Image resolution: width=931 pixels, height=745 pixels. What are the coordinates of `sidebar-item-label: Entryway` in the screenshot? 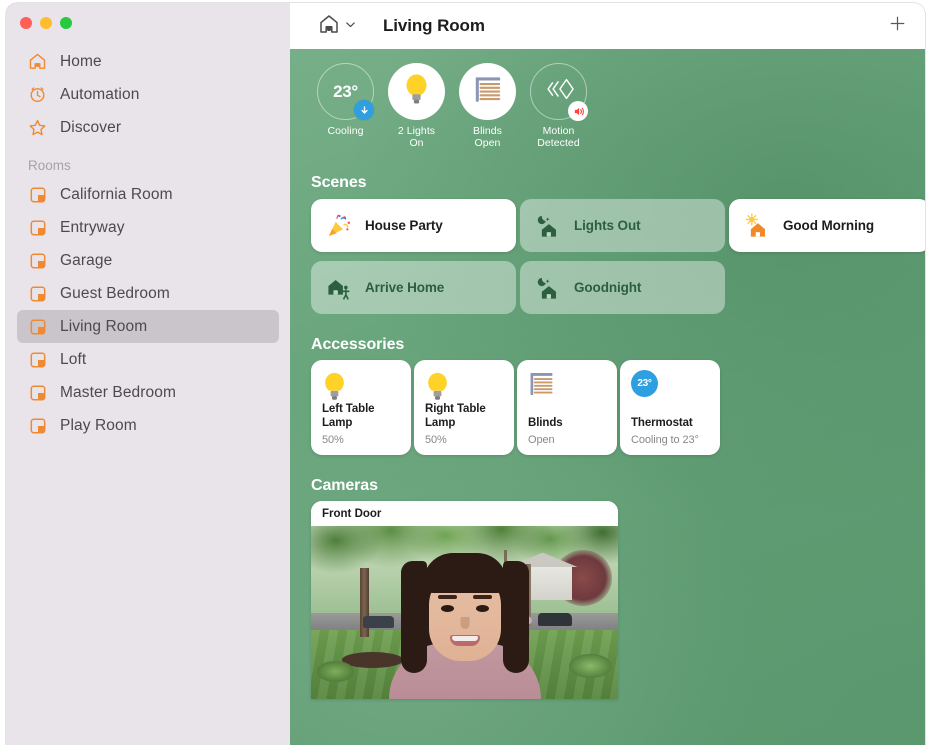 It's located at (92, 227).